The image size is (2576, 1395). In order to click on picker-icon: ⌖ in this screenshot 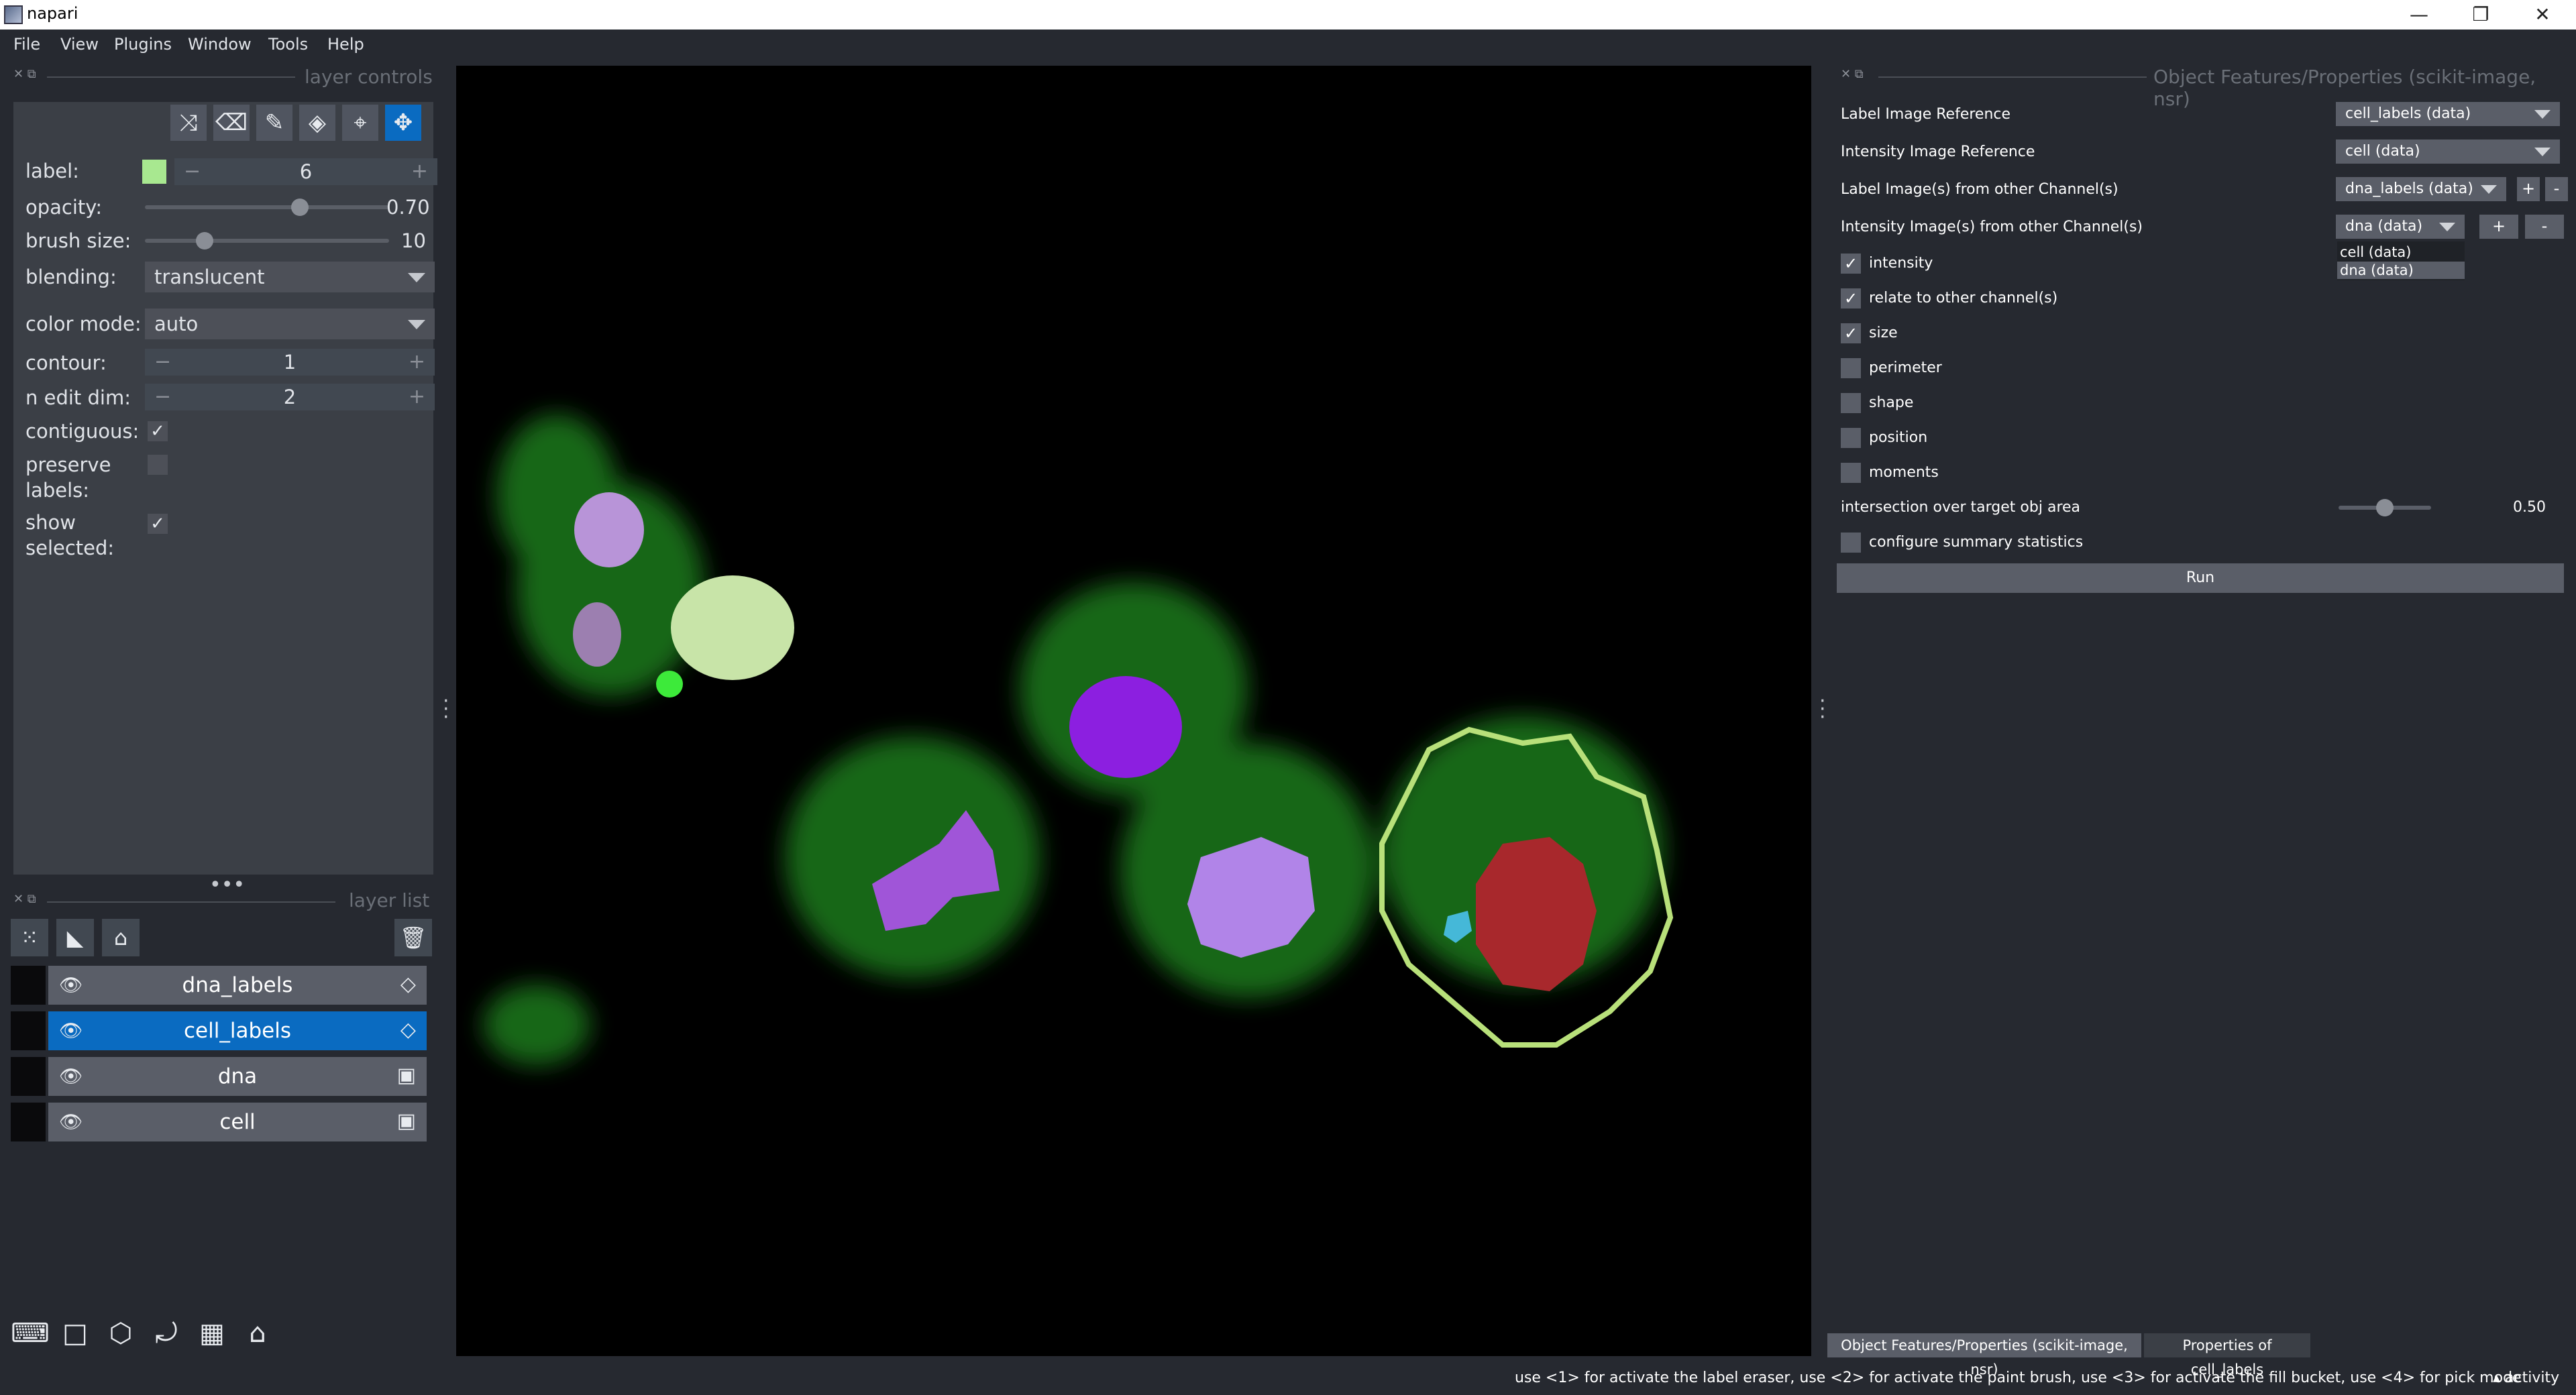, I will do `click(360, 123)`.